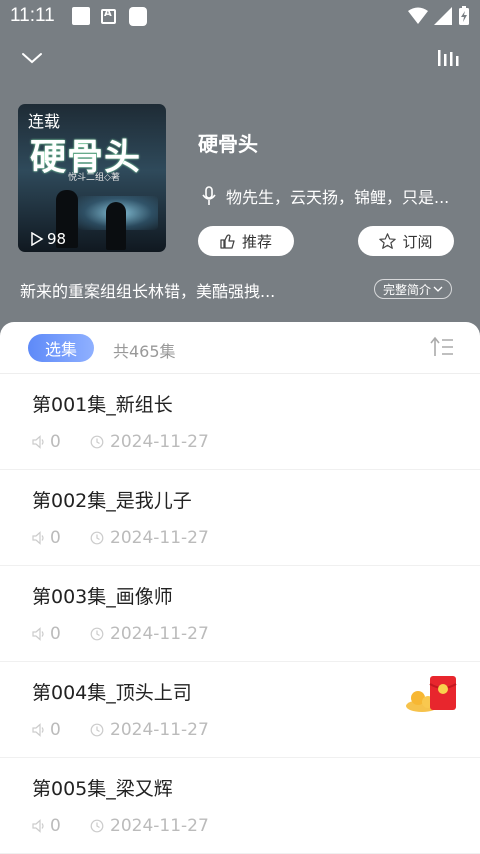 The height and width of the screenshot is (854, 480). Describe the element at coordinates (240, 422) in the screenshot. I see `episode-item: 第001集_新组长 0 2024-11-27` at that location.